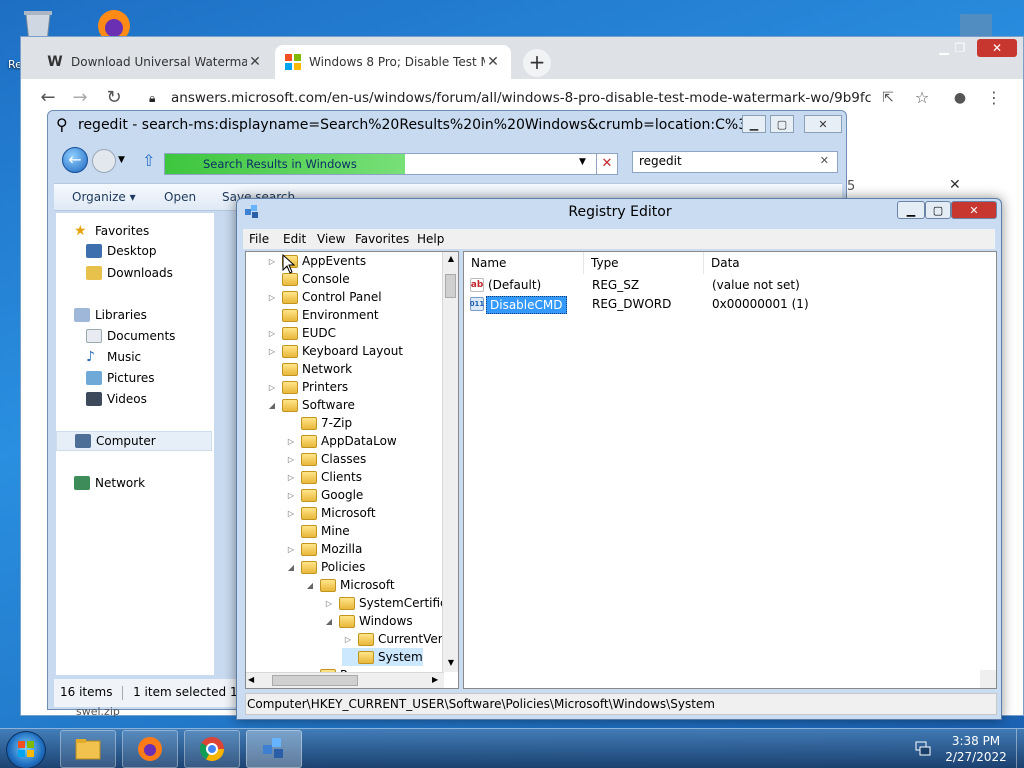 The image size is (1024, 768). I want to click on nav-network: Network, so click(109, 483).